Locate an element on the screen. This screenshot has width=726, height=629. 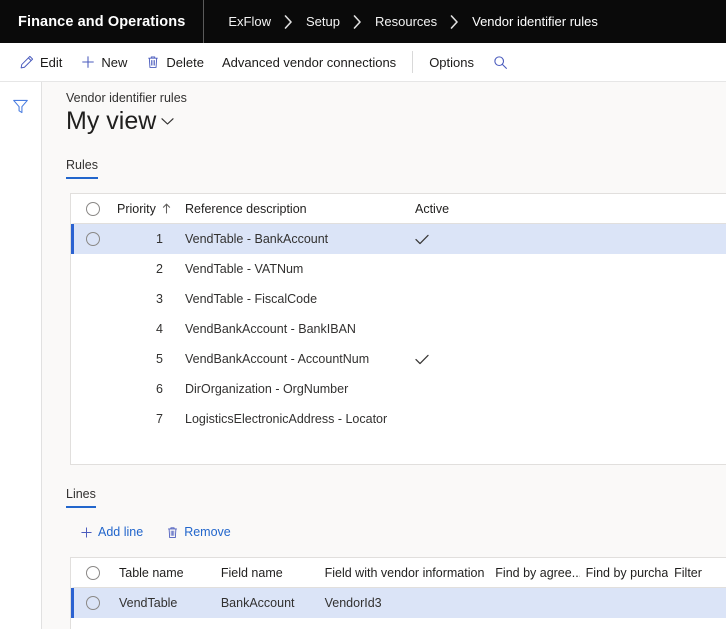
pencil-icon is located at coordinates (26, 62).